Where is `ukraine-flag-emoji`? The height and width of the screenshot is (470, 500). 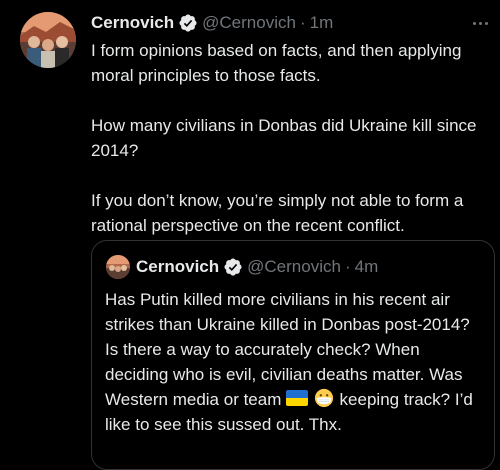
ukraine-flag-emoji is located at coordinates (297, 398).